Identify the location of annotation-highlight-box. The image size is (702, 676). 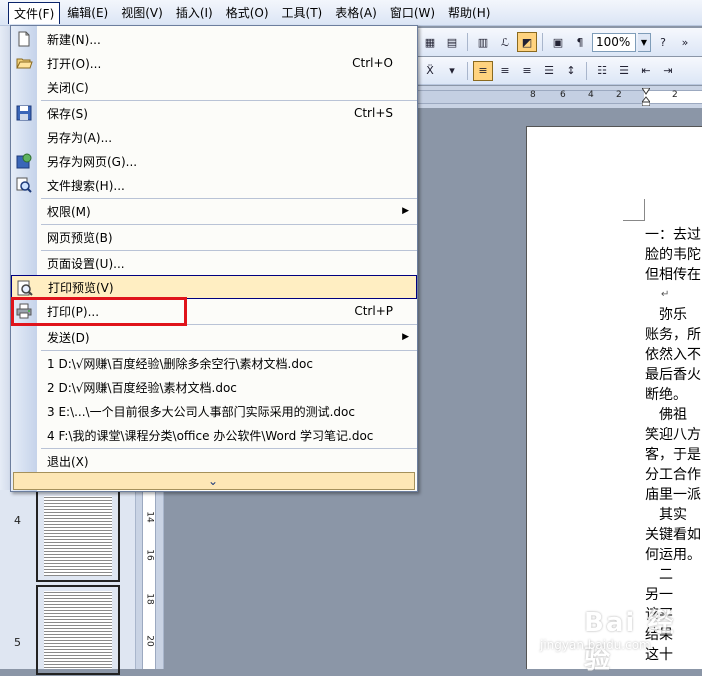
(99, 311).